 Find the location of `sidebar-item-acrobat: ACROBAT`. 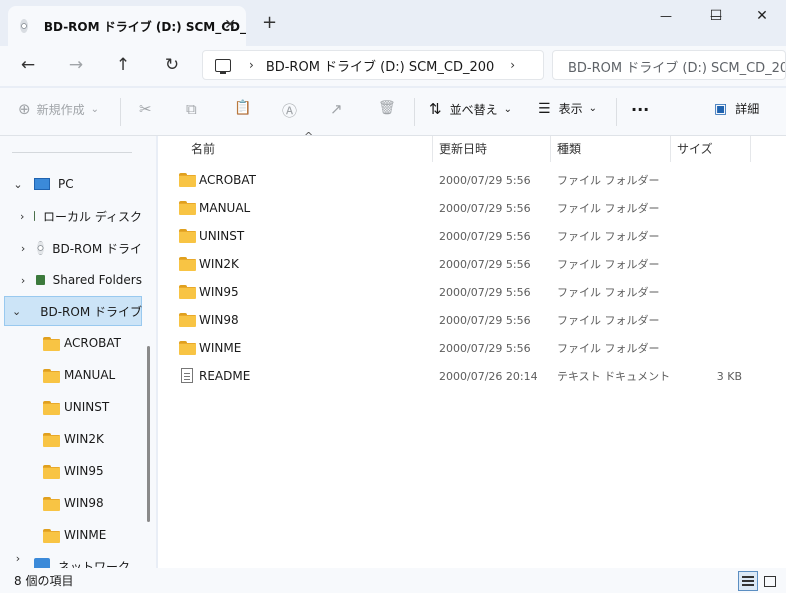

sidebar-item-acrobat: ACROBAT is located at coordinates (71, 343).